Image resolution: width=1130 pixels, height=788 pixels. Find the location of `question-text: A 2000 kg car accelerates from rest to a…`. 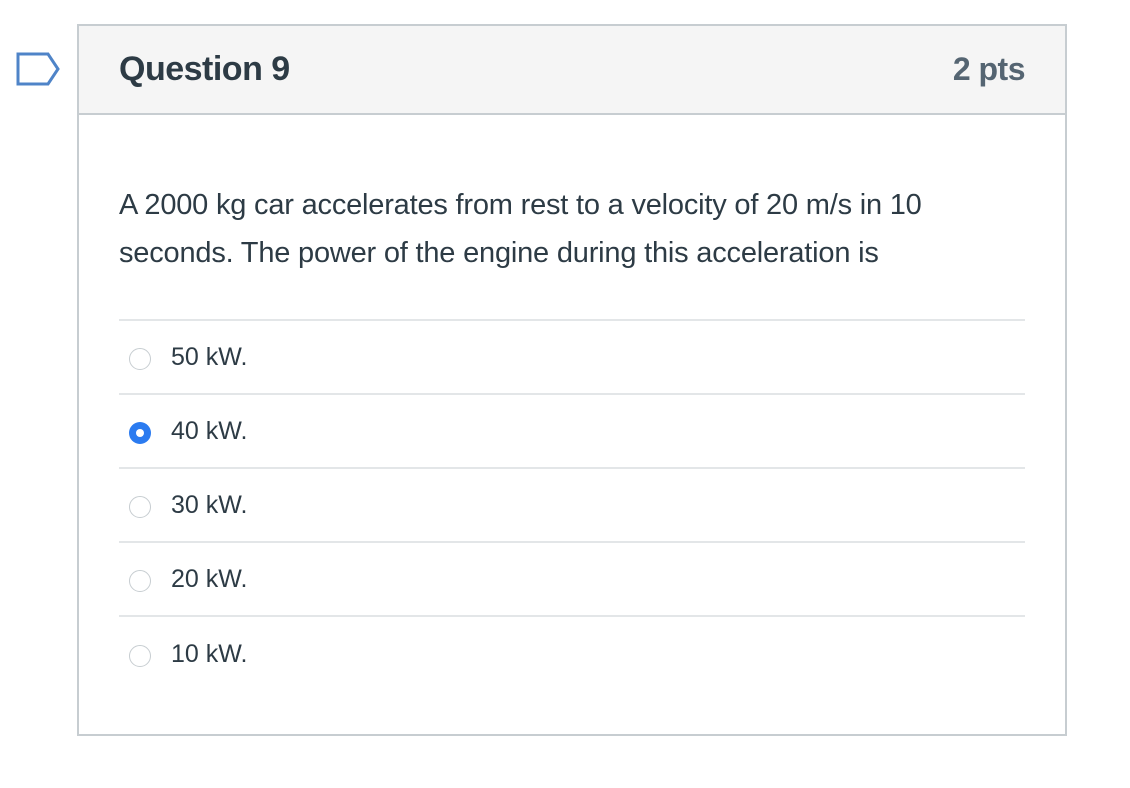

question-text: A 2000 kg car accelerates from rest to a… is located at coordinates (520, 229).